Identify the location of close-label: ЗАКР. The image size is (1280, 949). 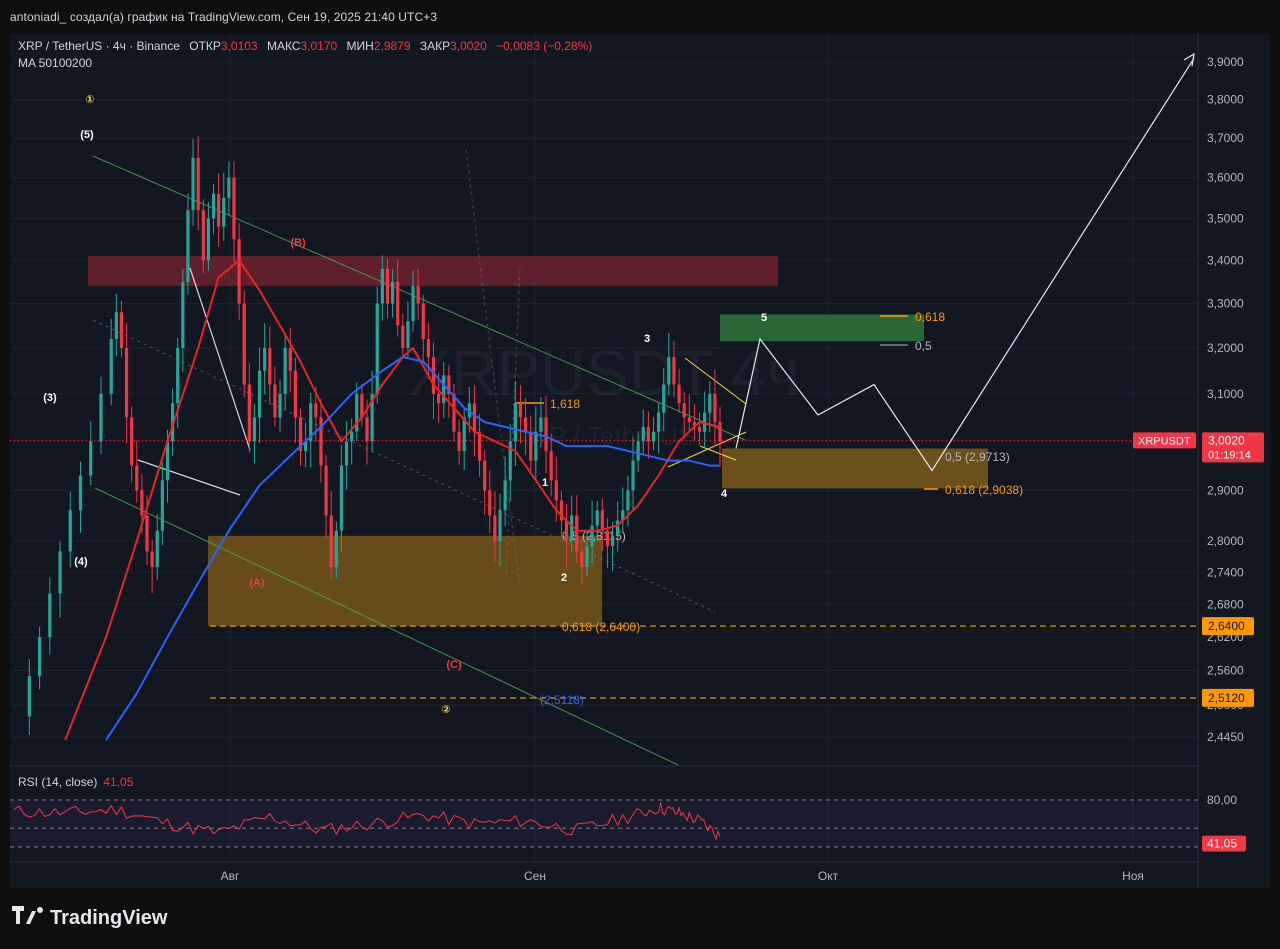
(435, 46).